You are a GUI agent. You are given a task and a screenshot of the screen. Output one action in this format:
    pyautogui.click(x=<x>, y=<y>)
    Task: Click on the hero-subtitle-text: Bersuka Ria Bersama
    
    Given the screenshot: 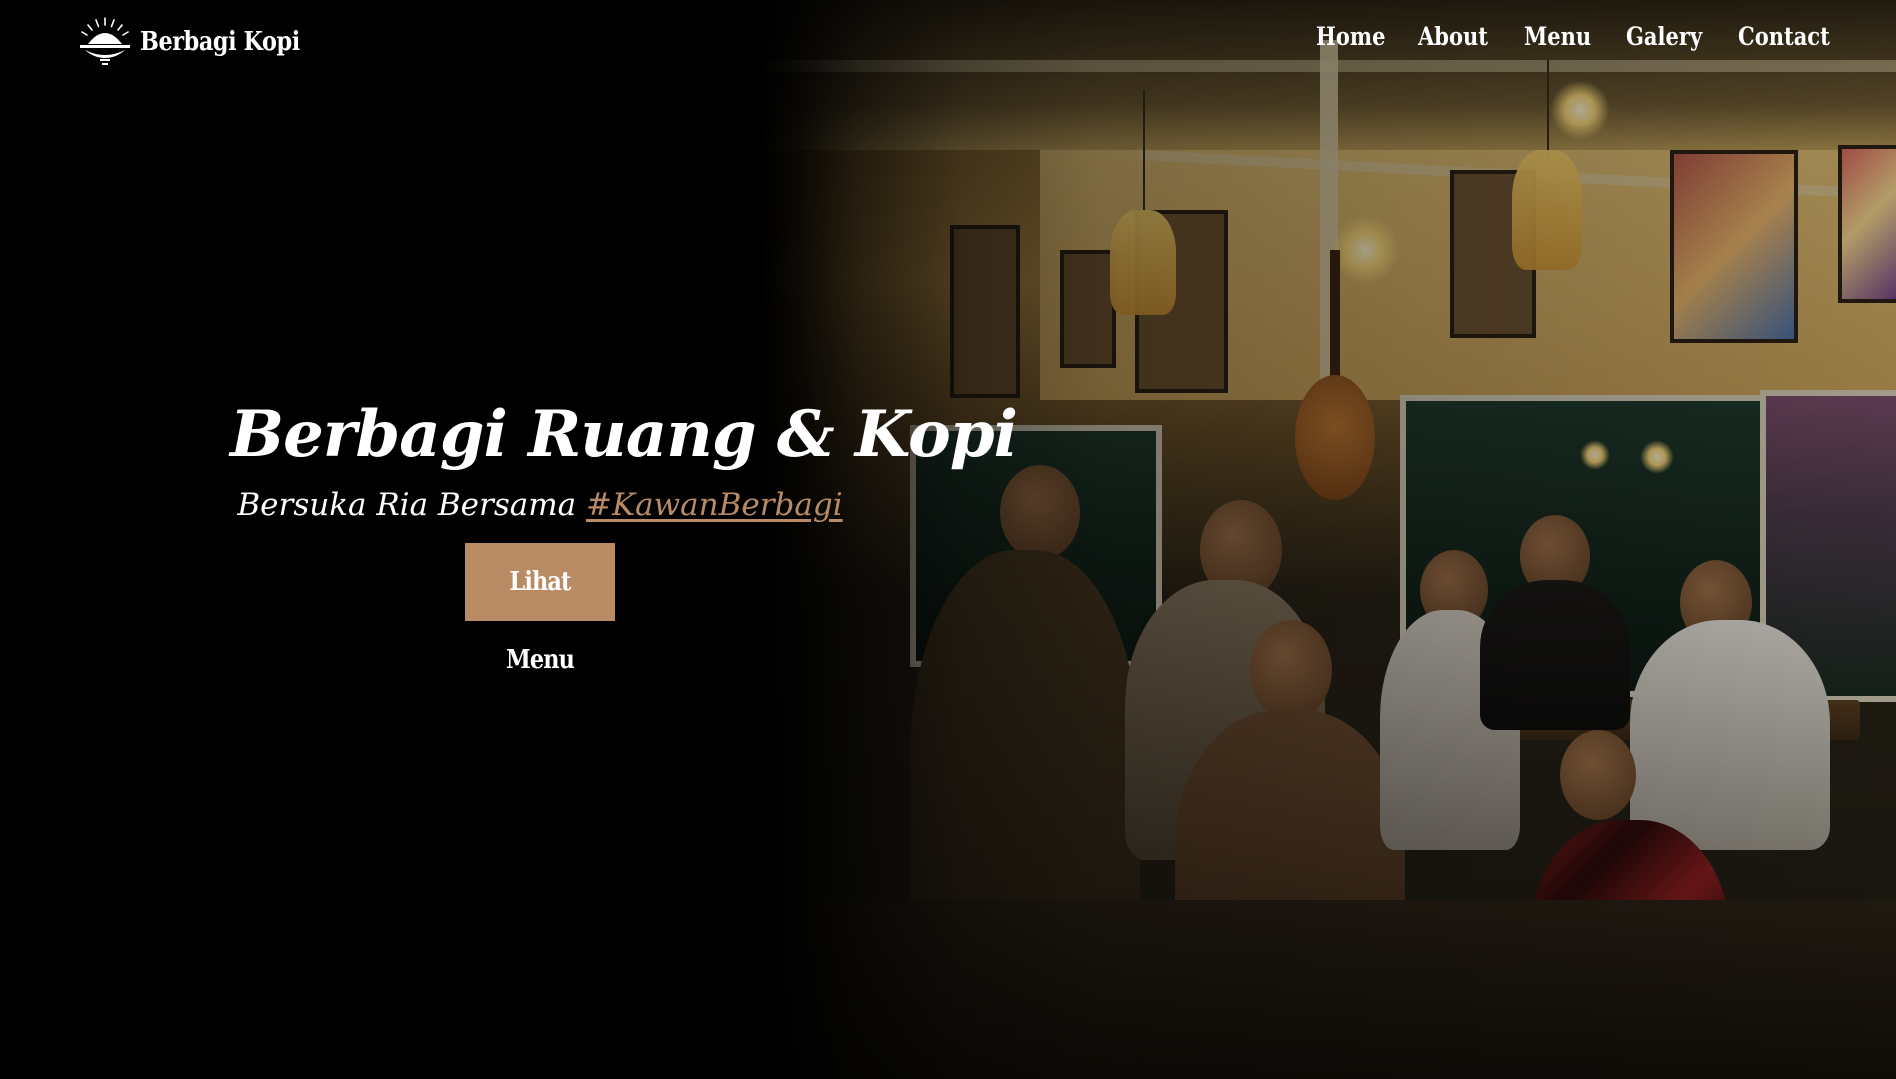 What is the action you would take?
    pyautogui.click(x=411, y=505)
    